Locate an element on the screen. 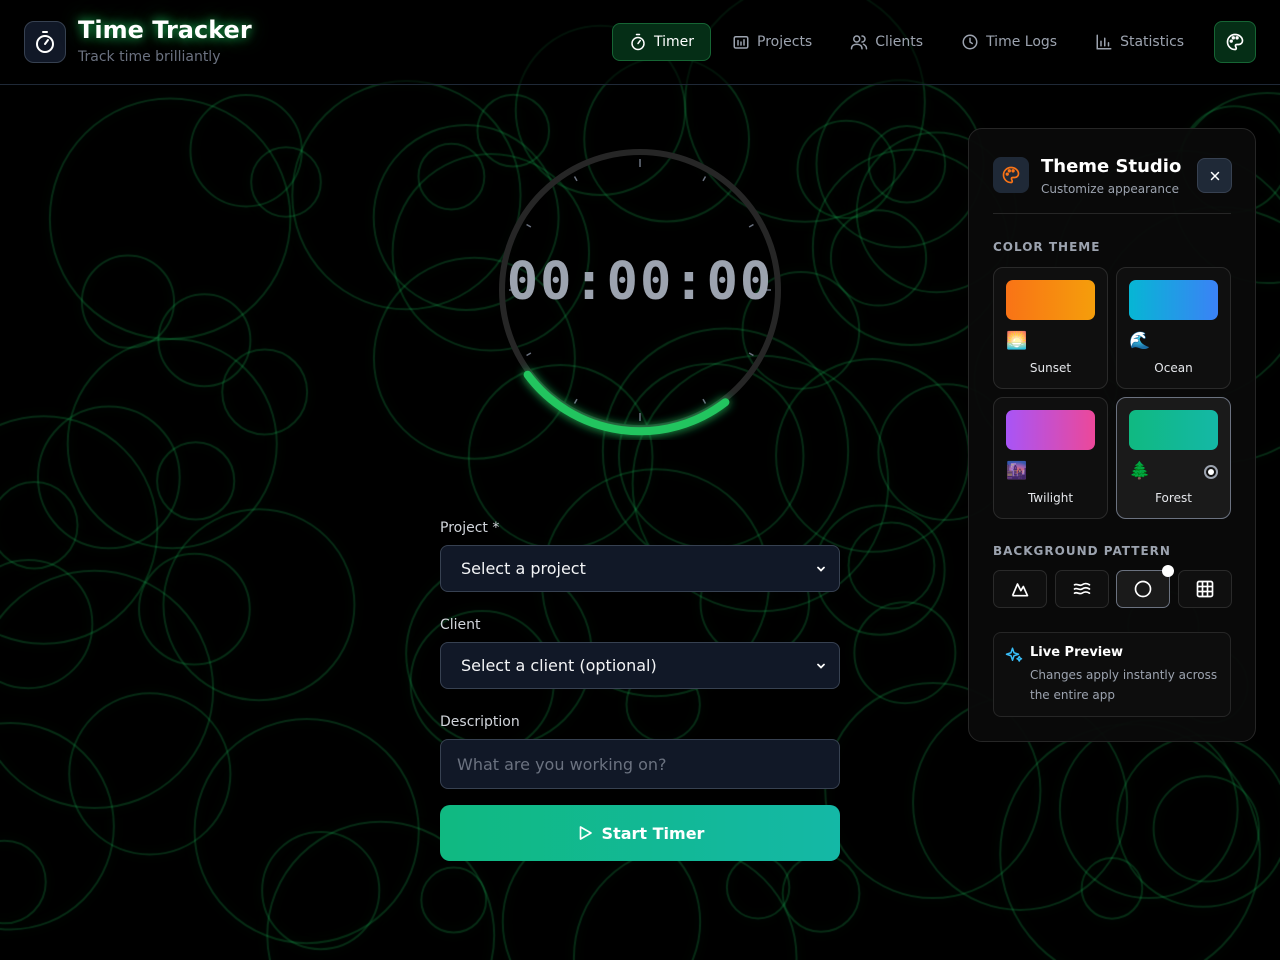 The width and height of the screenshot is (1280, 960). theme-card-sunset: 🌅 Sunset is located at coordinates (1050, 328).